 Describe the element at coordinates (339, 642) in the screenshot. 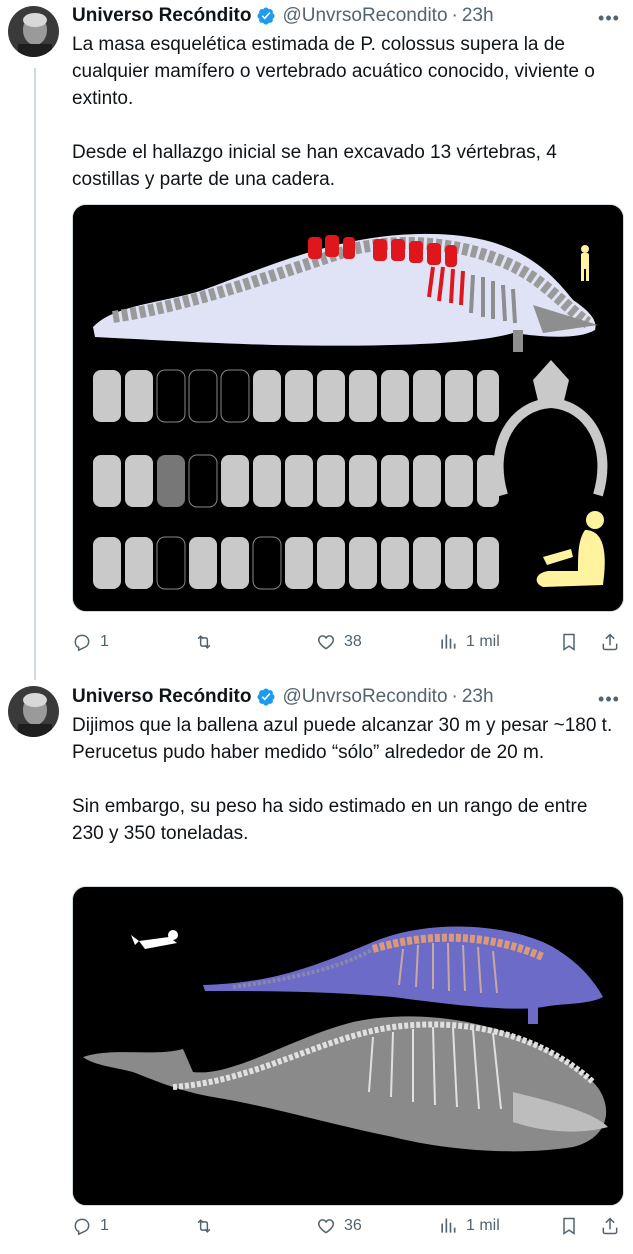

I see `like-button: 38` at that location.